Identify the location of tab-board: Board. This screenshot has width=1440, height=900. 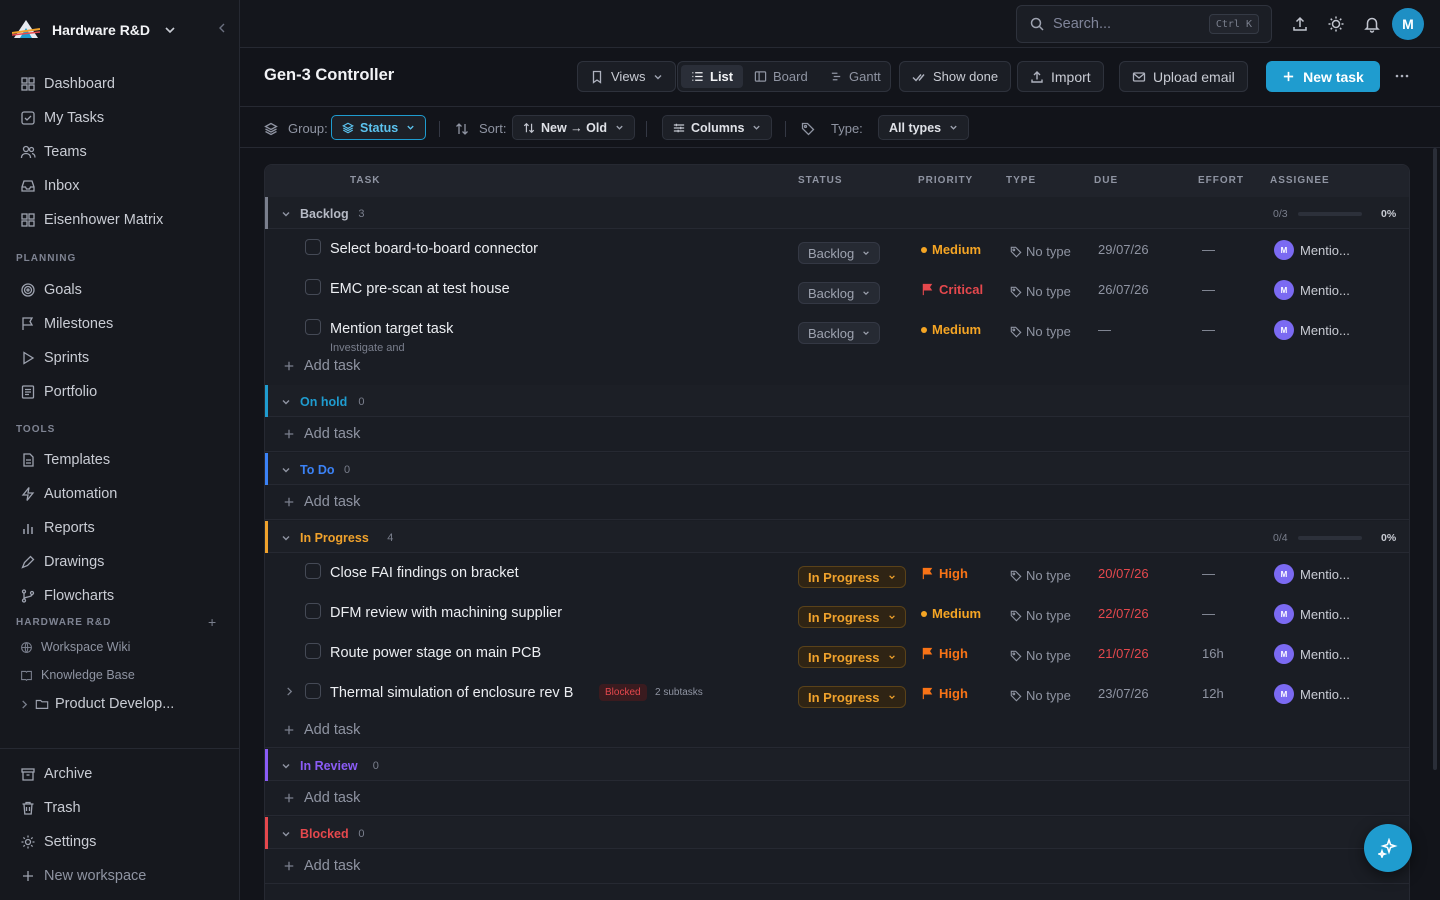
(781, 76).